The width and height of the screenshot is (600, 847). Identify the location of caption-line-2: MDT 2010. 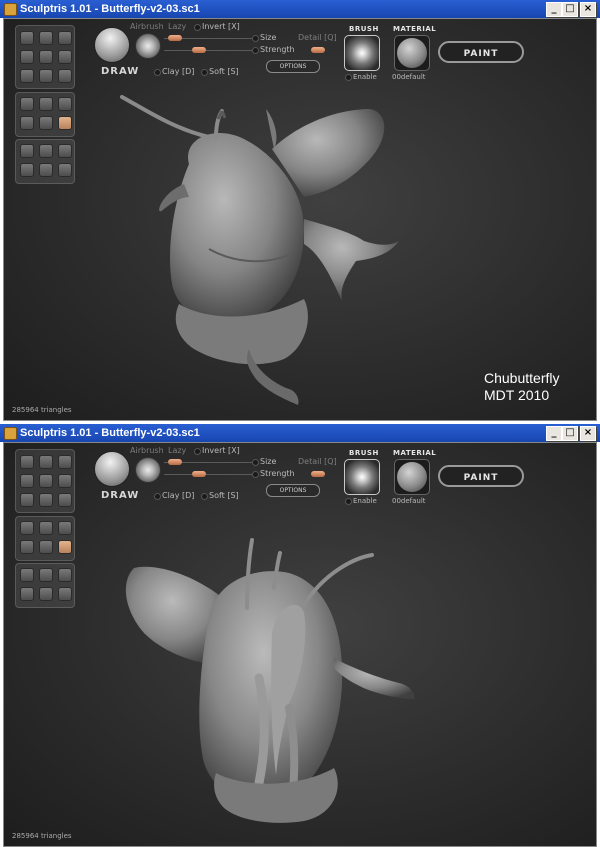
(517, 395).